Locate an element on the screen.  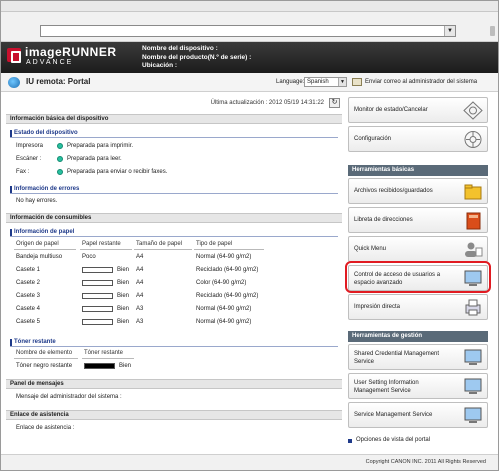
language-select: Spanish ▼ is located at coordinates (325, 82).